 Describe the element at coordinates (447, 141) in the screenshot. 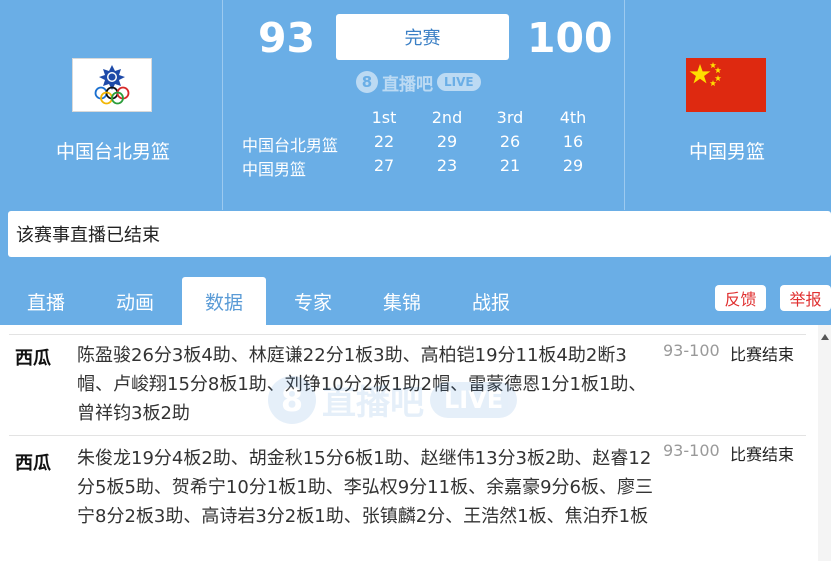

I see `quarter-score-home-2: 29` at that location.